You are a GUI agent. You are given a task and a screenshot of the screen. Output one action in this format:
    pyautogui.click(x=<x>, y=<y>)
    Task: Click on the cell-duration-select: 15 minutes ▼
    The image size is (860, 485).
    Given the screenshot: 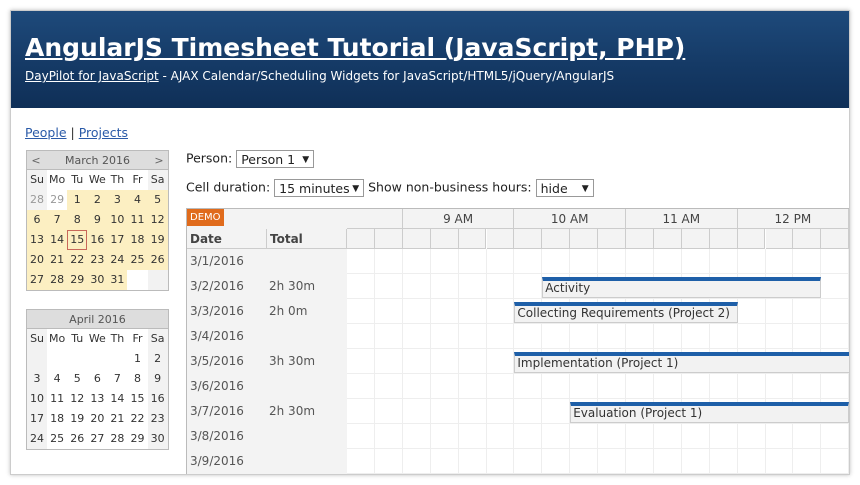 What is the action you would take?
    pyautogui.click(x=319, y=188)
    